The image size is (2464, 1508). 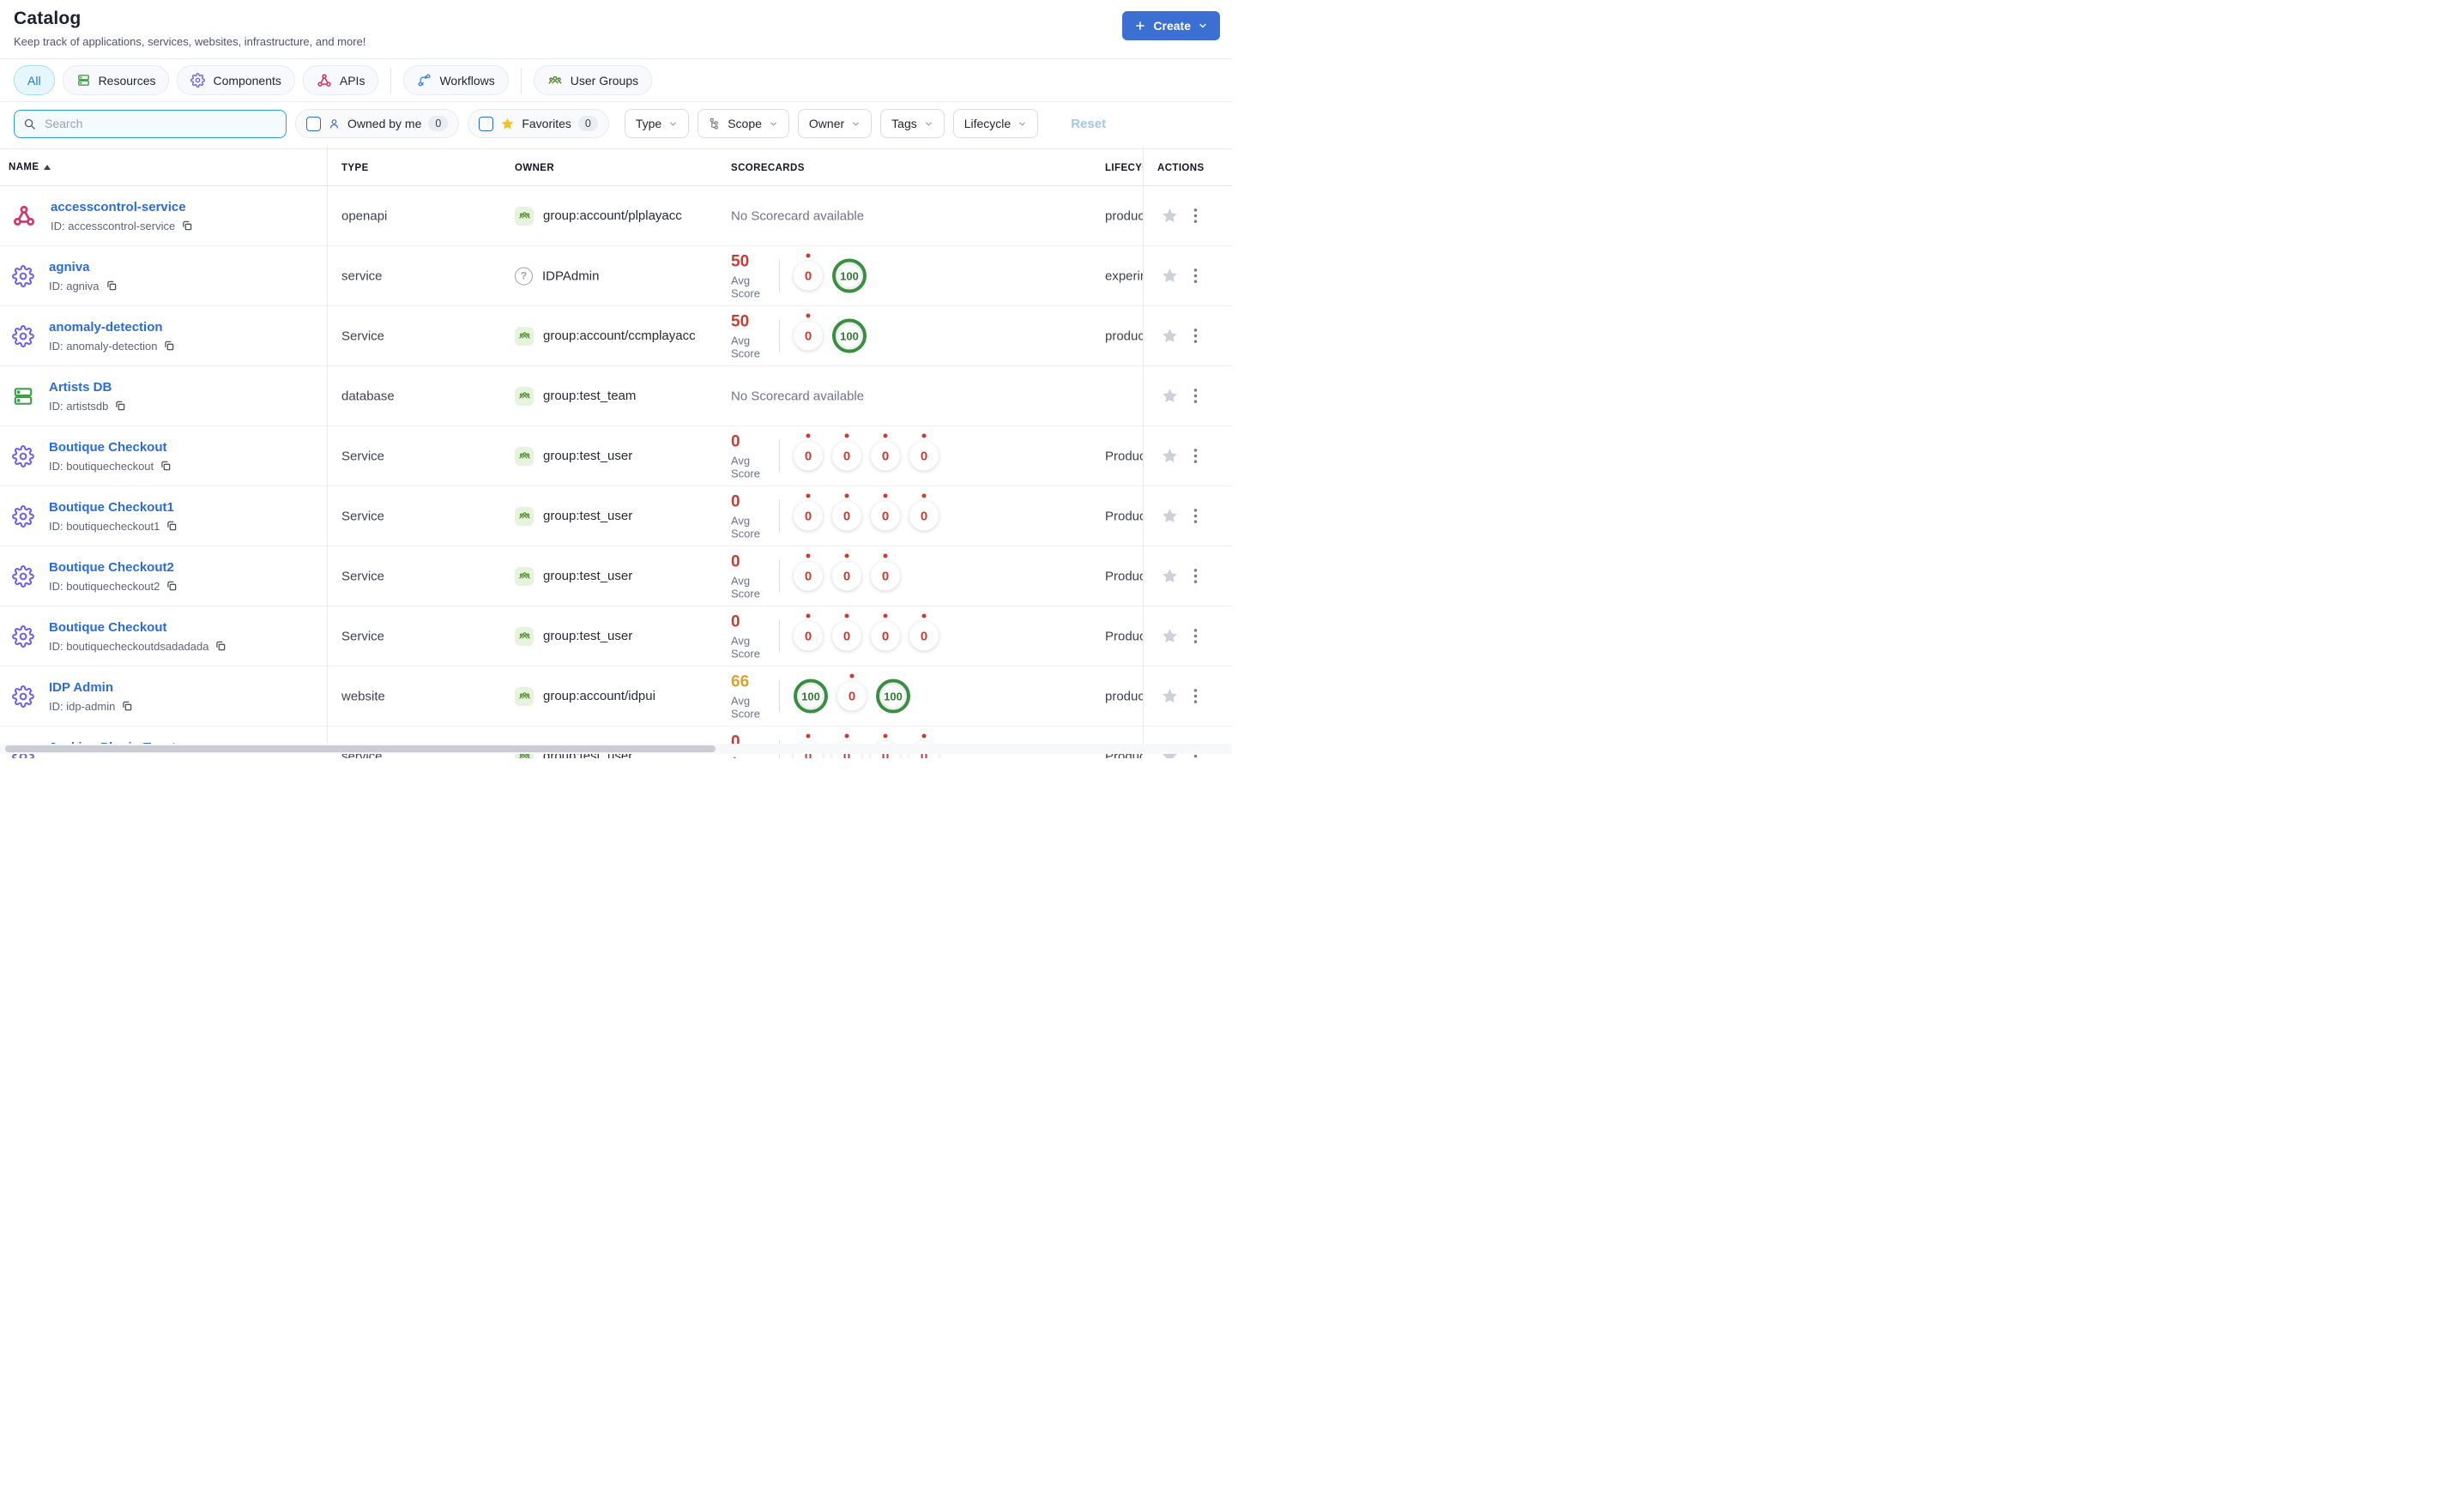 What do you see at coordinates (599, 696) in the screenshot?
I see `owner-name: group:account/idpui` at bounding box center [599, 696].